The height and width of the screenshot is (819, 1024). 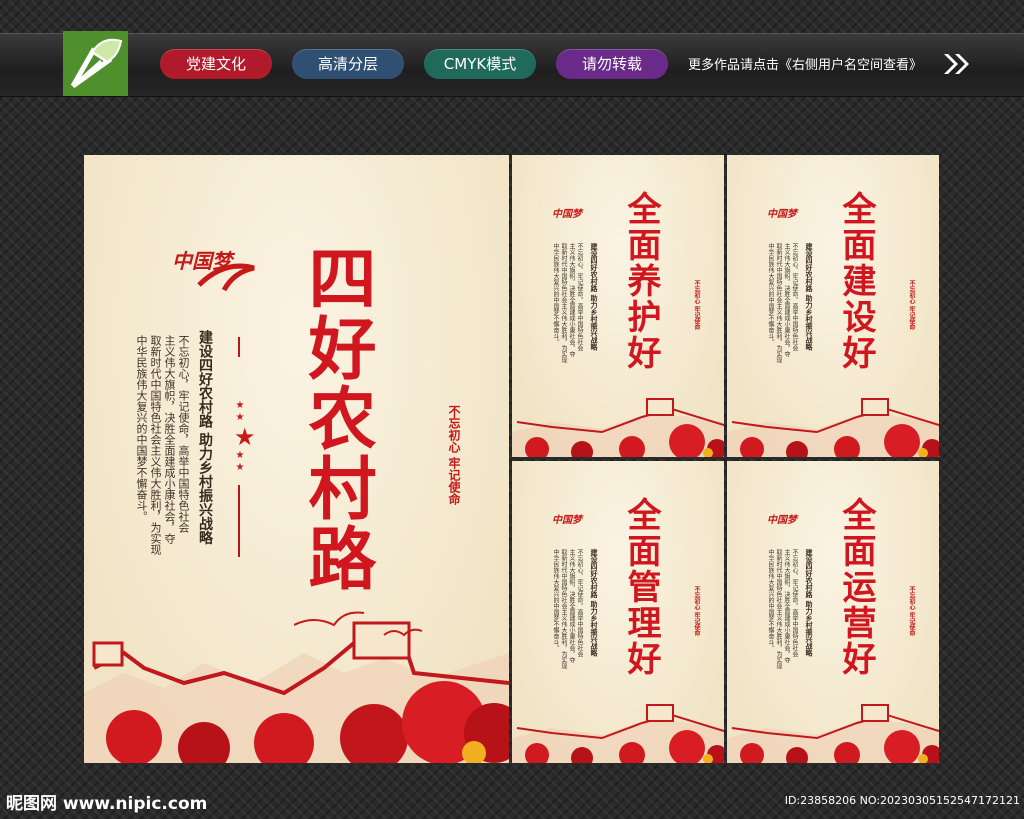 I want to click on star-column-icon: ★ ★ ★ ★ ★, so click(x=245, y=436).